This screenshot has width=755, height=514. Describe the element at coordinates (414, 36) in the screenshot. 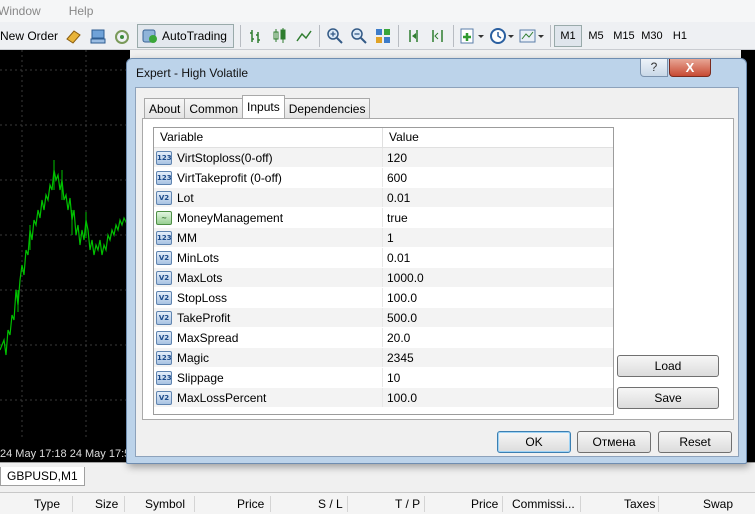

I see `auto-scroll-icon` at that location.